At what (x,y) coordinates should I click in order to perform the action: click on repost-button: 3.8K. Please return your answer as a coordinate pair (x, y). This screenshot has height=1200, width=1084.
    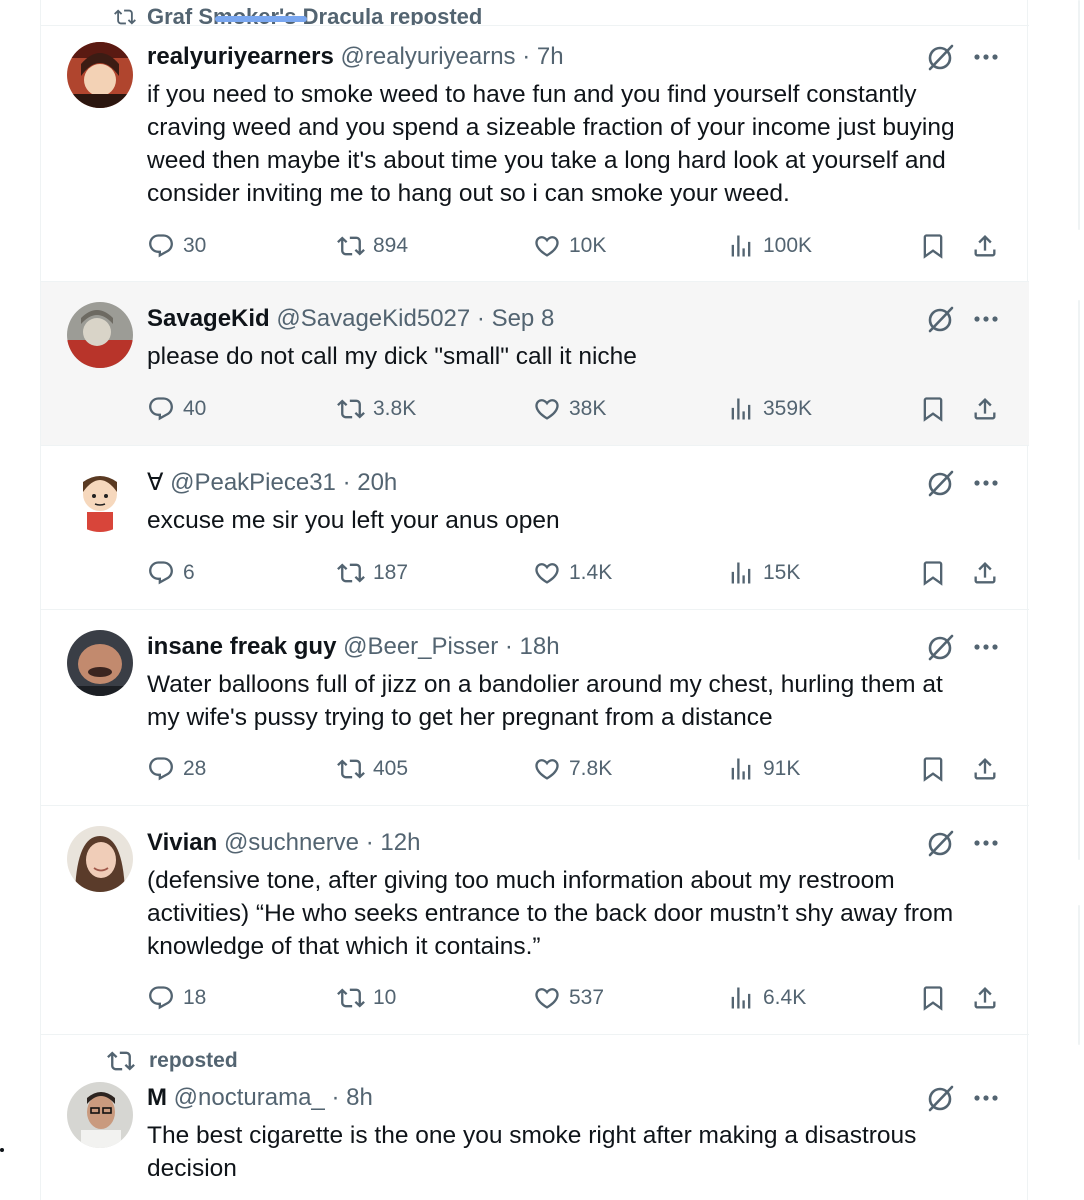
    Looking at the image, I should click on (376, 409).